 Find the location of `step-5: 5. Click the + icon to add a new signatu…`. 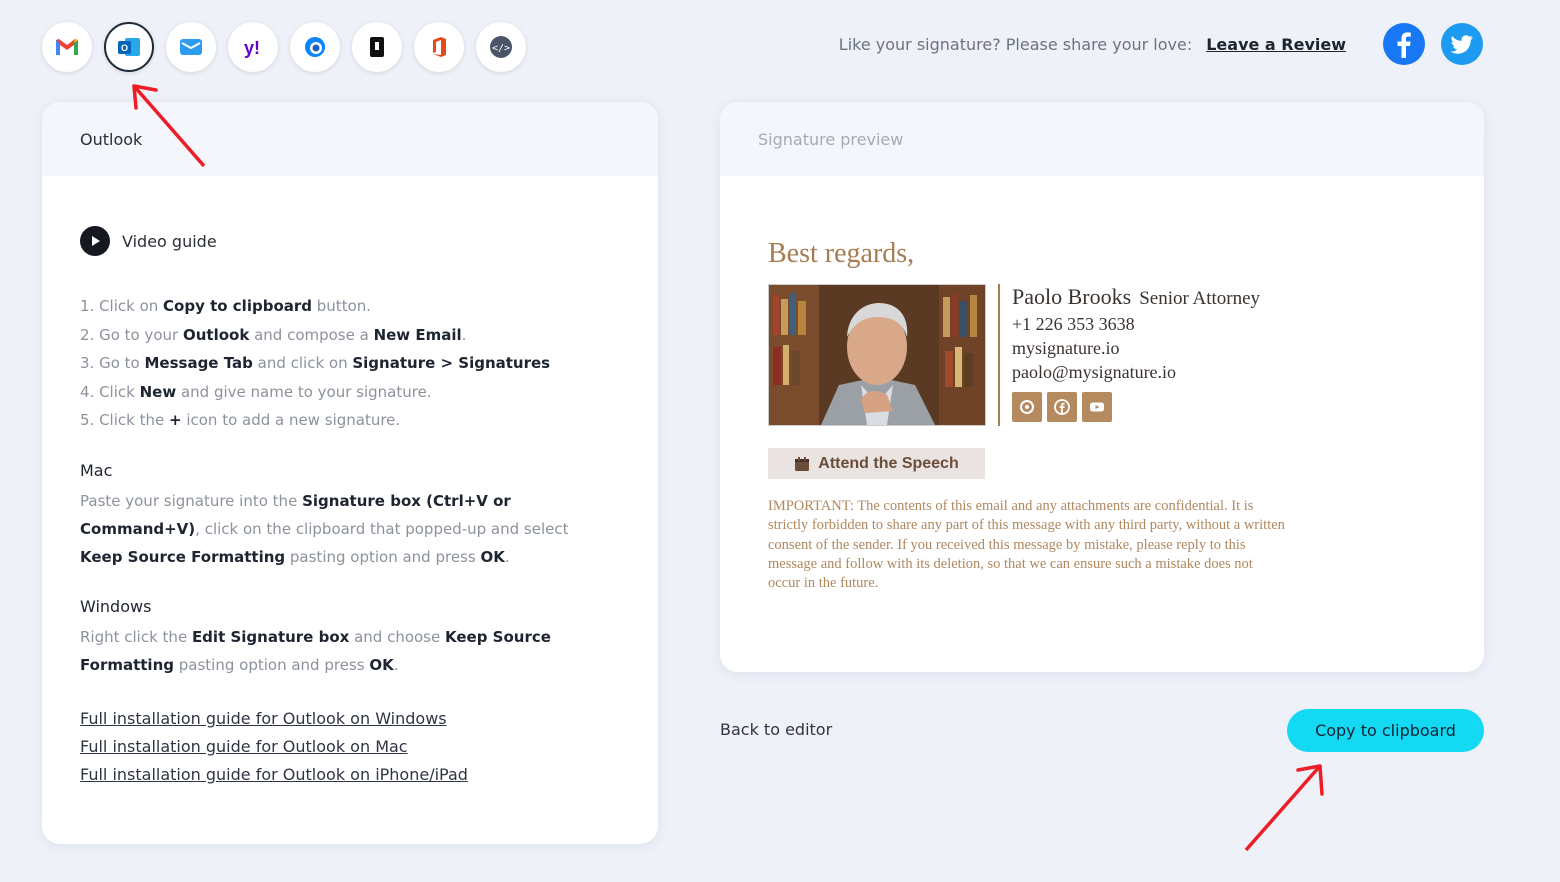

step-5: 5. Click the + icon to add a new signatu… is located at coordinates (240, 420).